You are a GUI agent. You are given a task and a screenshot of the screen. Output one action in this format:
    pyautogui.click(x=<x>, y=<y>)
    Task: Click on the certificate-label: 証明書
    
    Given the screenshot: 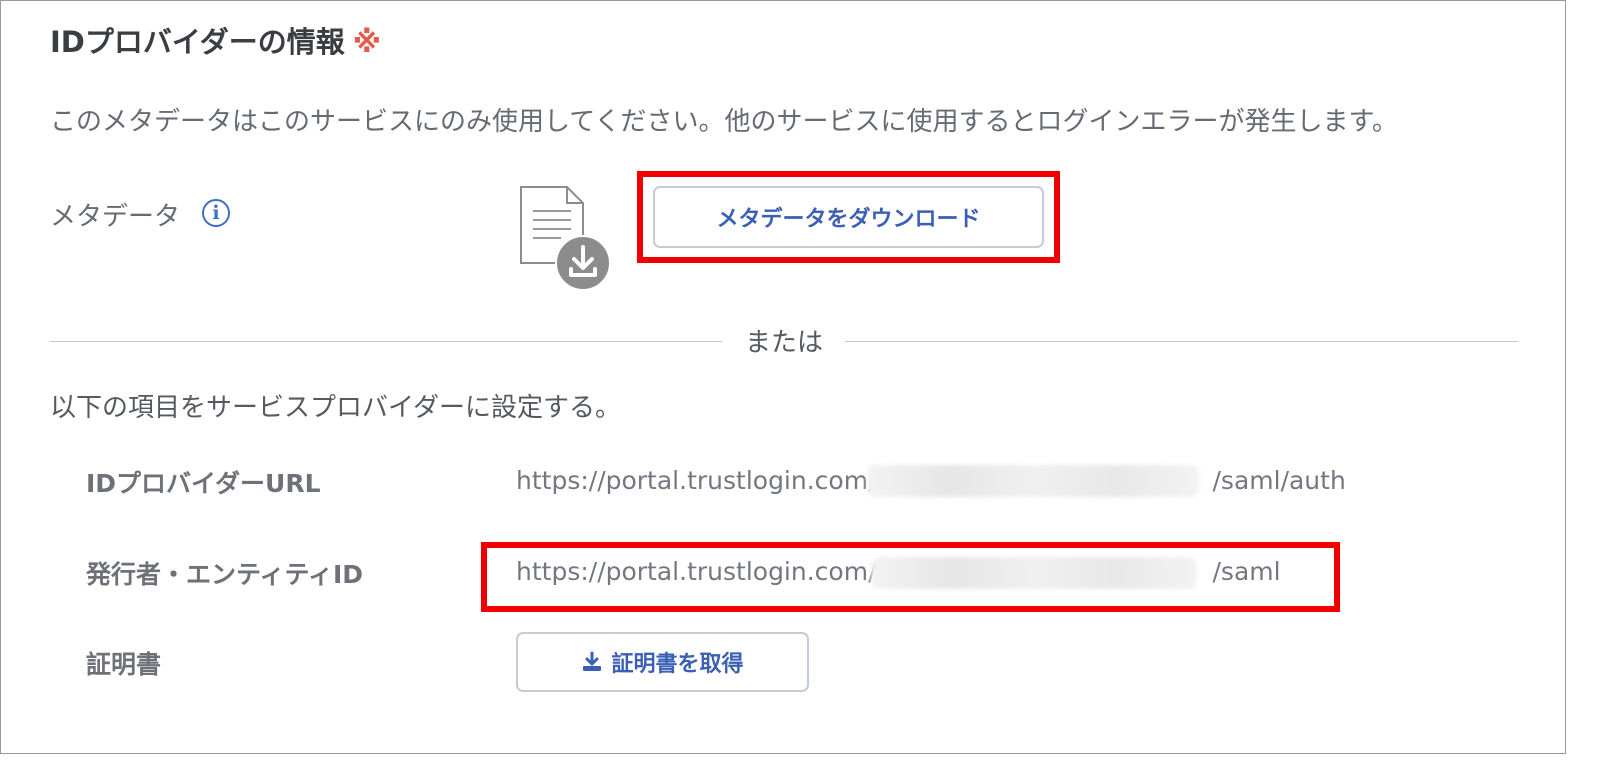 What is the action you would take?
    pyautogui.click(x=124, y=664)
    